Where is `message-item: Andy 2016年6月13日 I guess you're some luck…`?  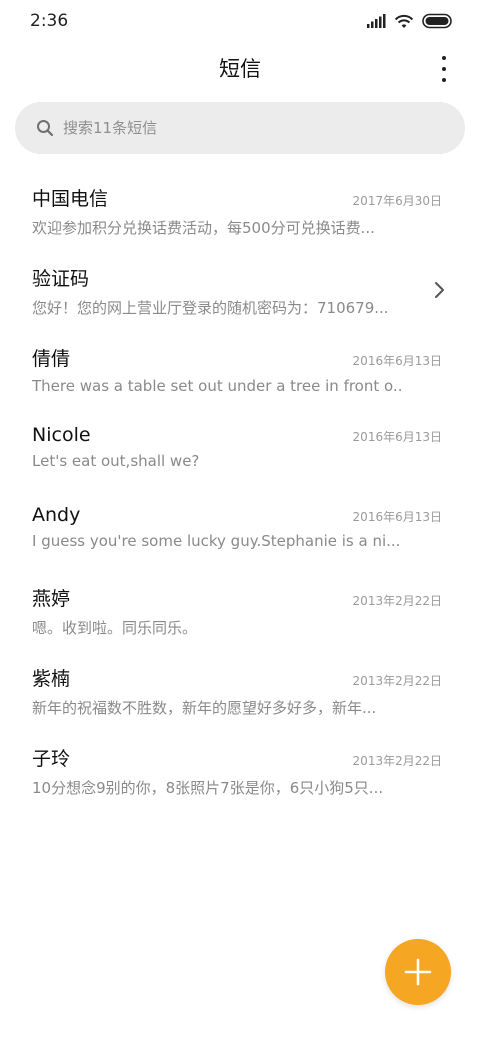
message-item: Andy 2016年6月13日 I guess you're some luck… is located at coordinates (240, 530).